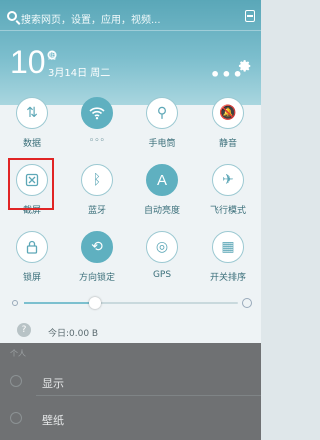 The height and width of the screenshot is (440, 320). I want to click on tile-label: 静音, so click(227, 144).